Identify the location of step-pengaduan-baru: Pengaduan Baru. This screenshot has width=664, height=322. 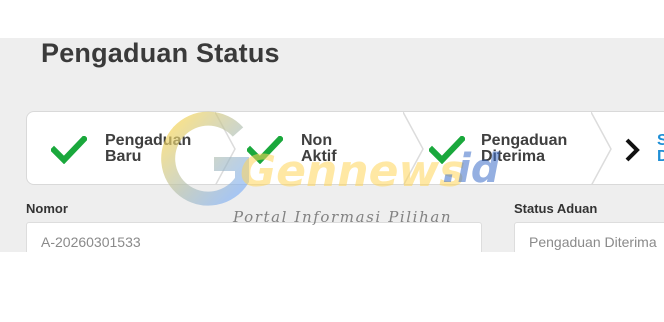
(127, 148).